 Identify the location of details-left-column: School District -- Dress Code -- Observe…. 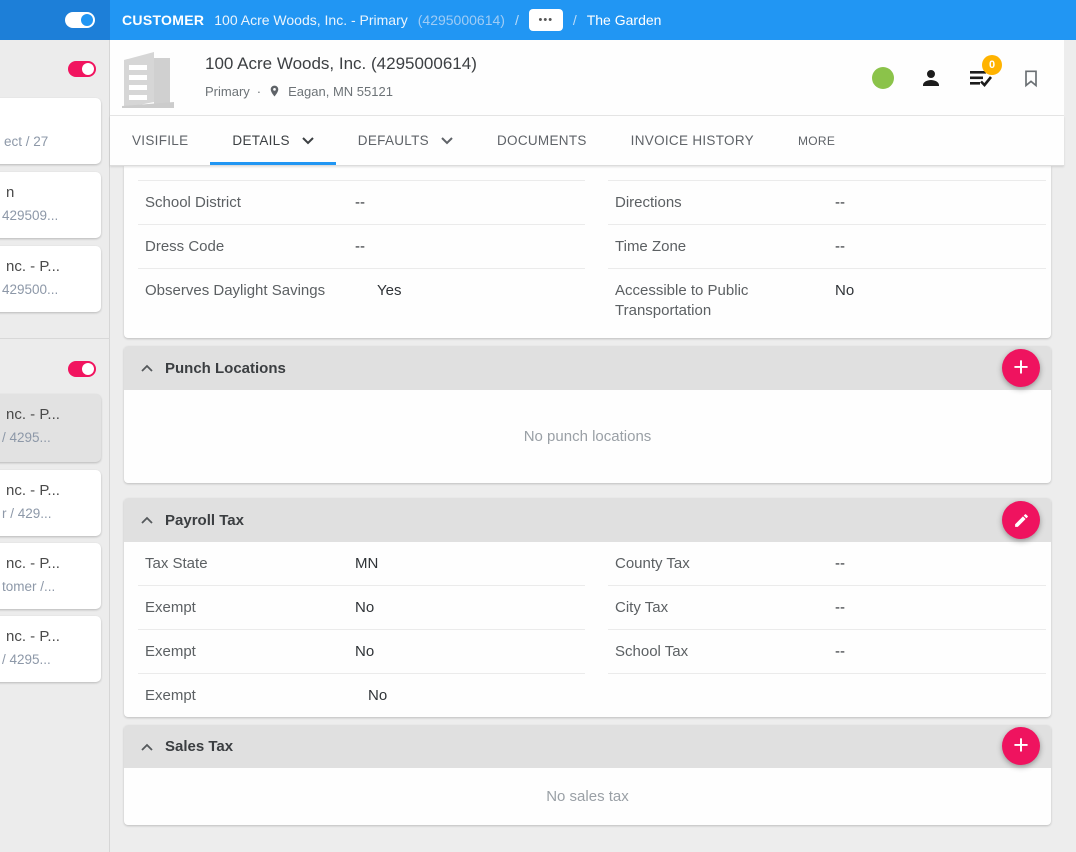
(361, 239).